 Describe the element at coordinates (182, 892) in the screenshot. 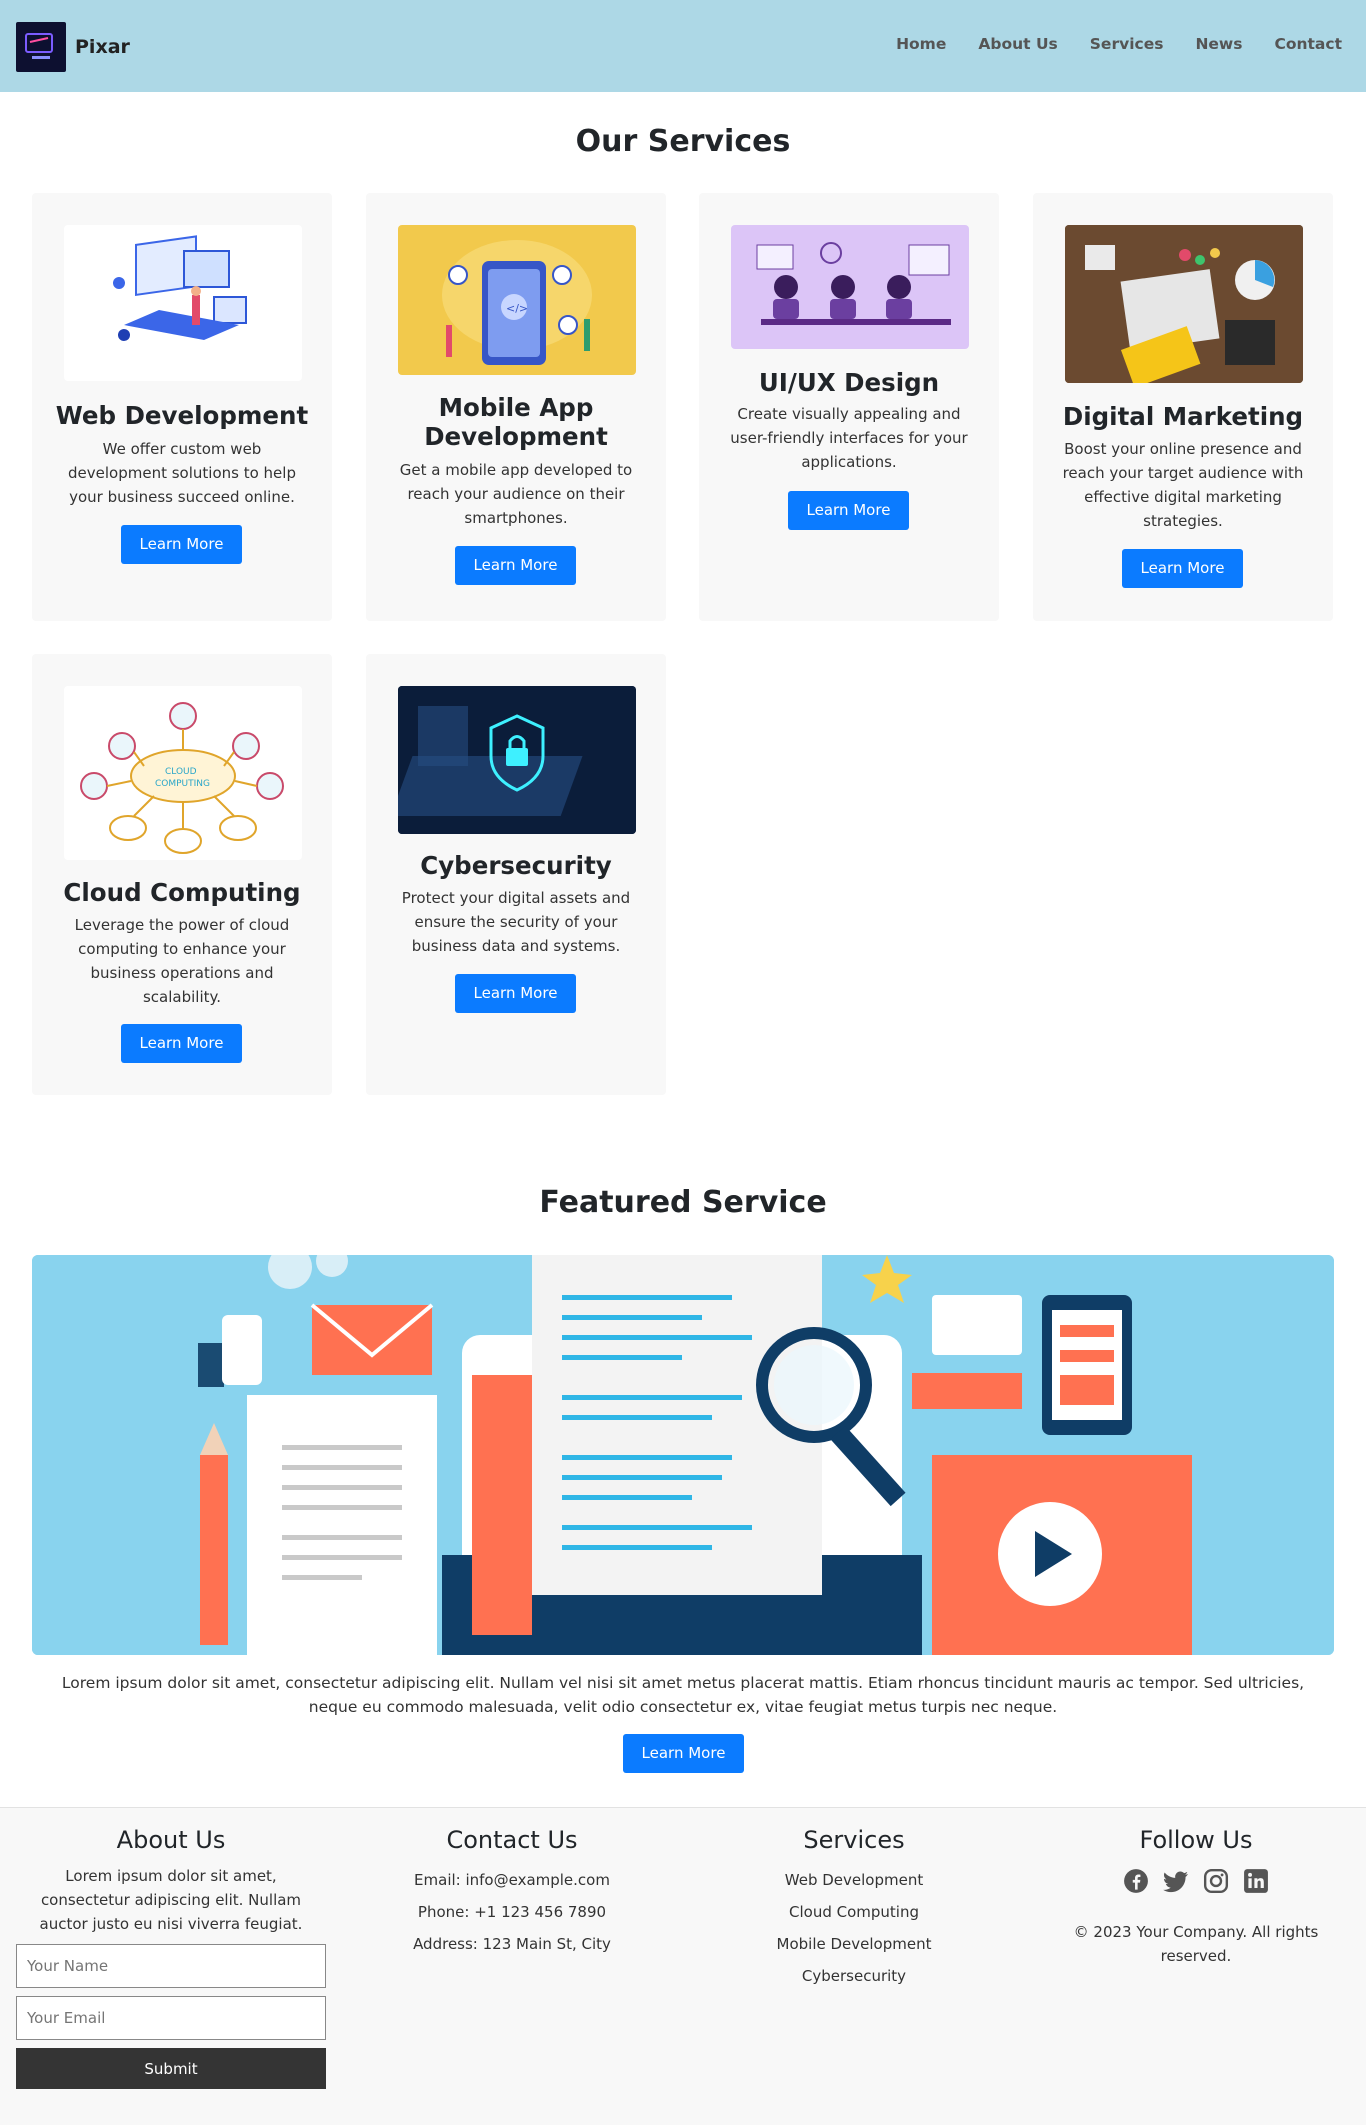

I see `card-title: Cloud Computing` at that location.